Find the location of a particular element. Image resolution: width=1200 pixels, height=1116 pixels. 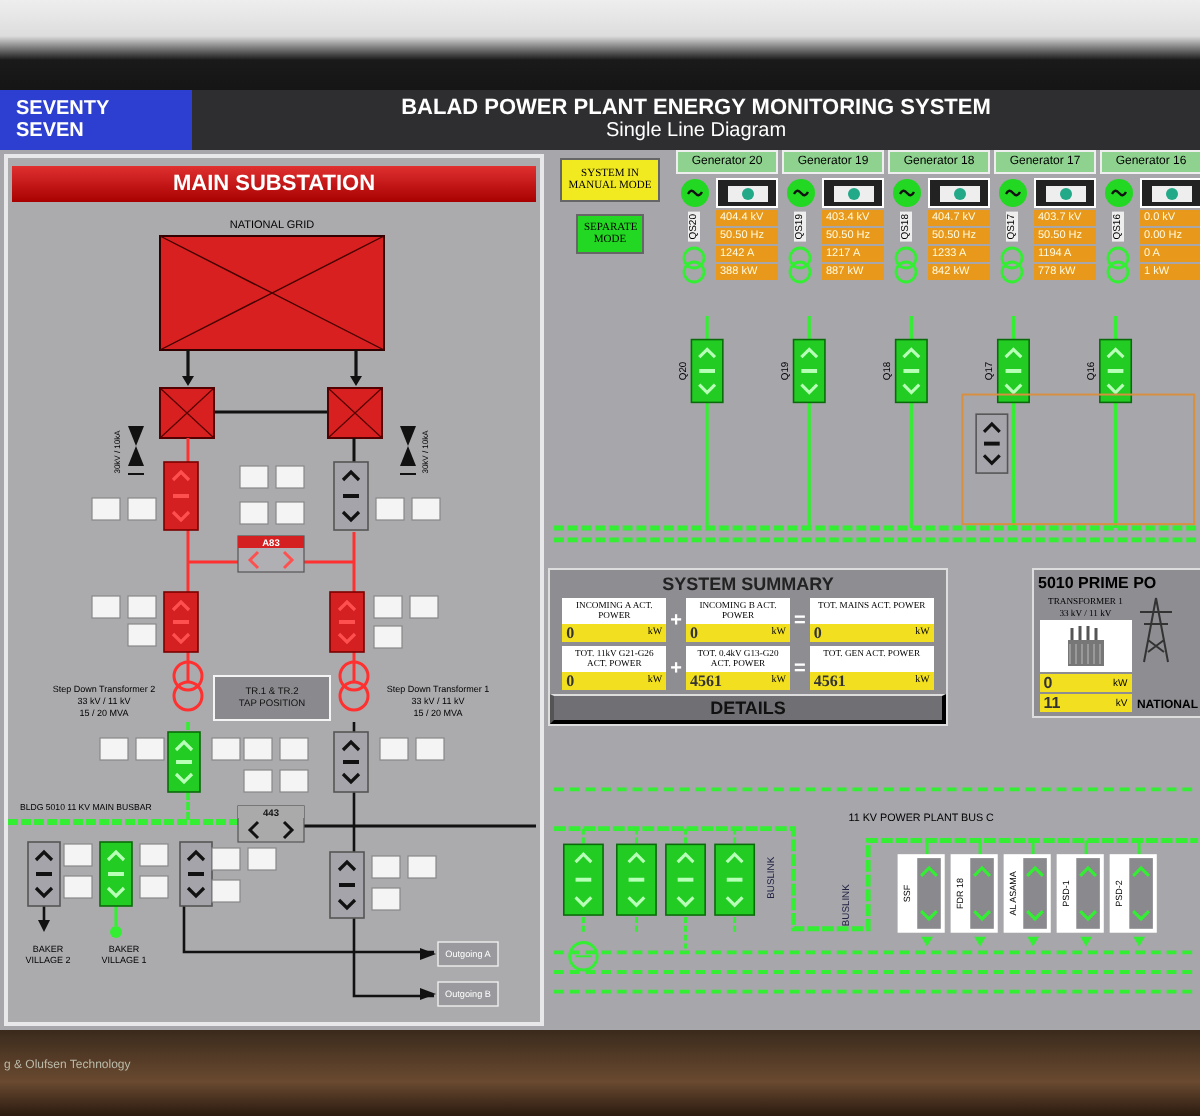

panel-title: SYSTEM SUMMARY is located at coordinates (748, 584).